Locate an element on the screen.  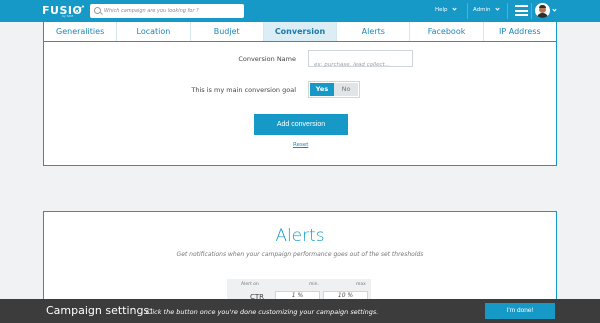
help-label: Help is located at coordinates (441, 10).